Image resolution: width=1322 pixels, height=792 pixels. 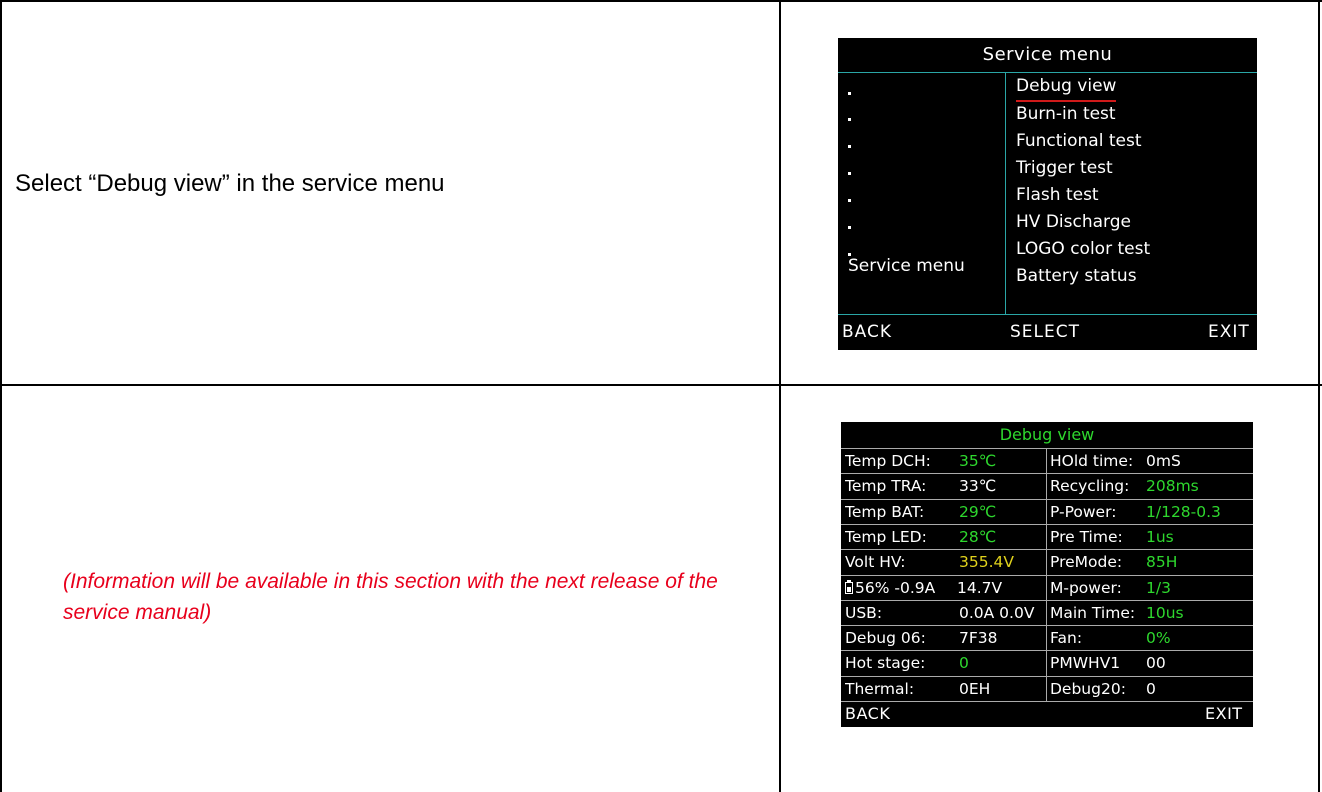 I want to click on debug-left-label-text: Debug 06:, so click(x=885, y=638).